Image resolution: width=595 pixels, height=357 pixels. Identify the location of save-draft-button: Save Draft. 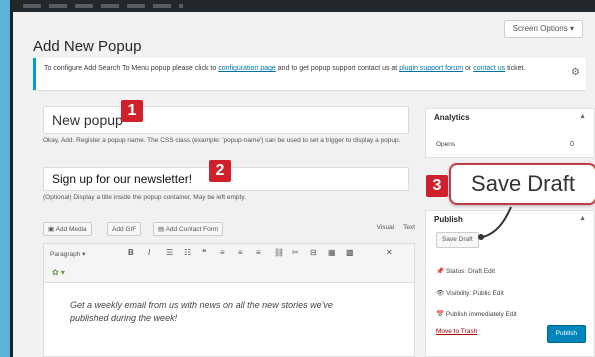
(457, 240).